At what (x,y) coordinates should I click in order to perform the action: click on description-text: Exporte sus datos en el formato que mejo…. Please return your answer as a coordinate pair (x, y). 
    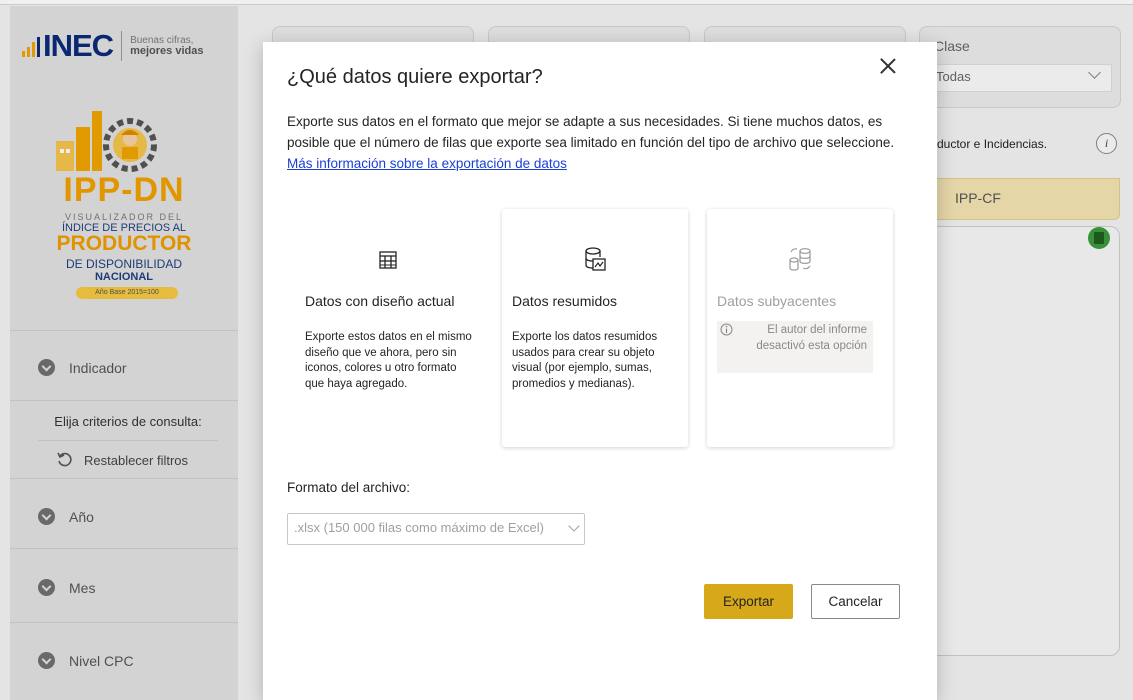
    Looking at the image, I should click on (591, 132).